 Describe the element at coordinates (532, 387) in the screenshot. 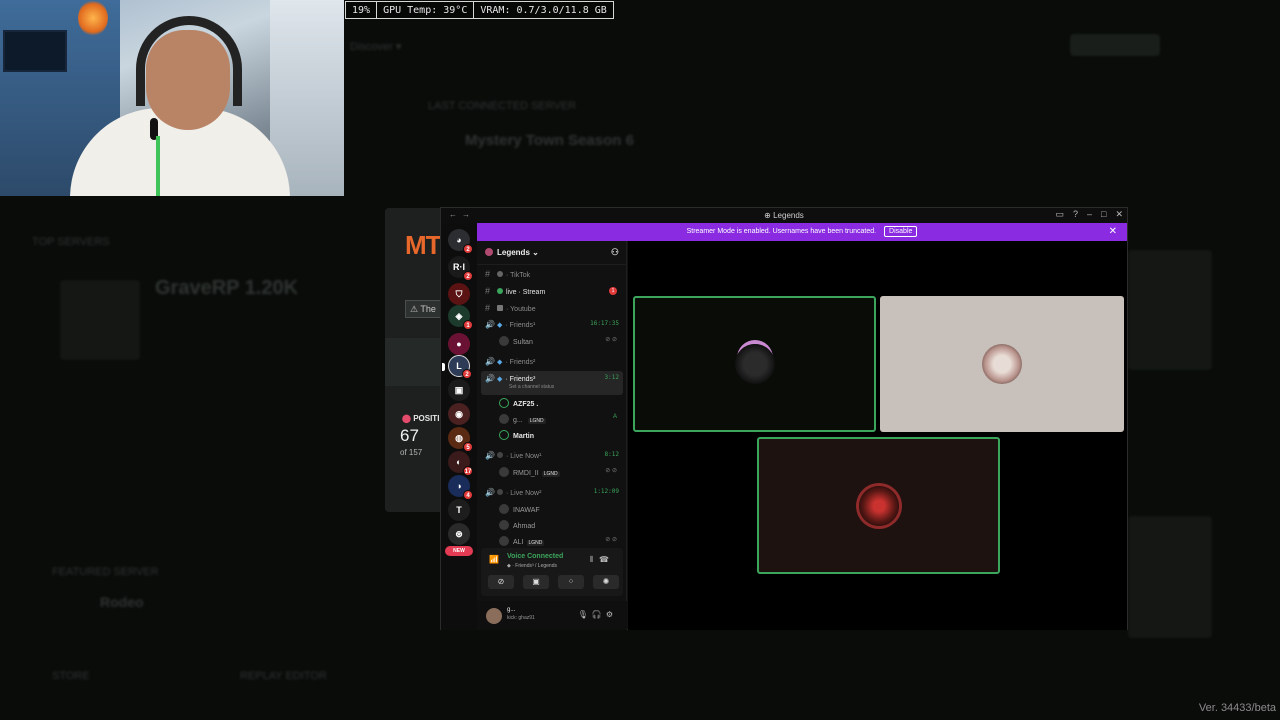

I see `channel-status: Set a channel status` at that location.